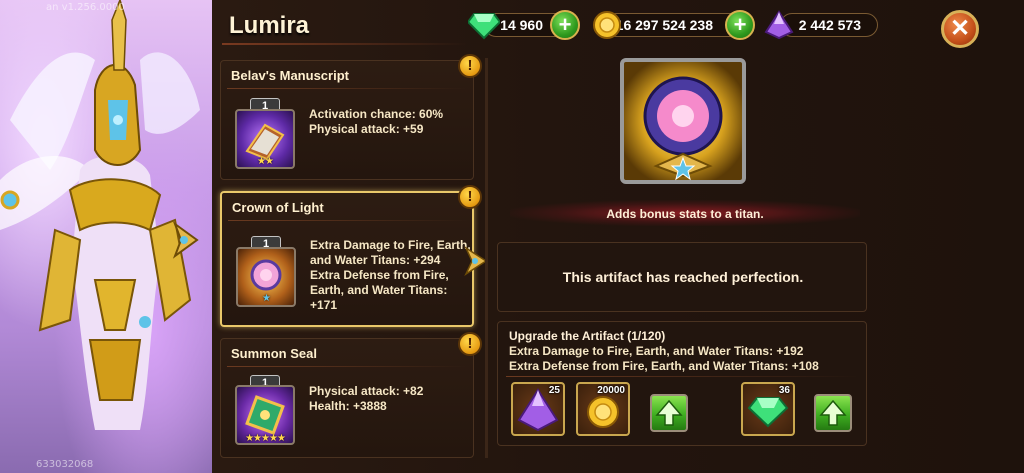  What do you see at coordinates (85, 7) in the screenshot?
I see `version-label: an v1.256.0000` at bounding box center [85, 7].